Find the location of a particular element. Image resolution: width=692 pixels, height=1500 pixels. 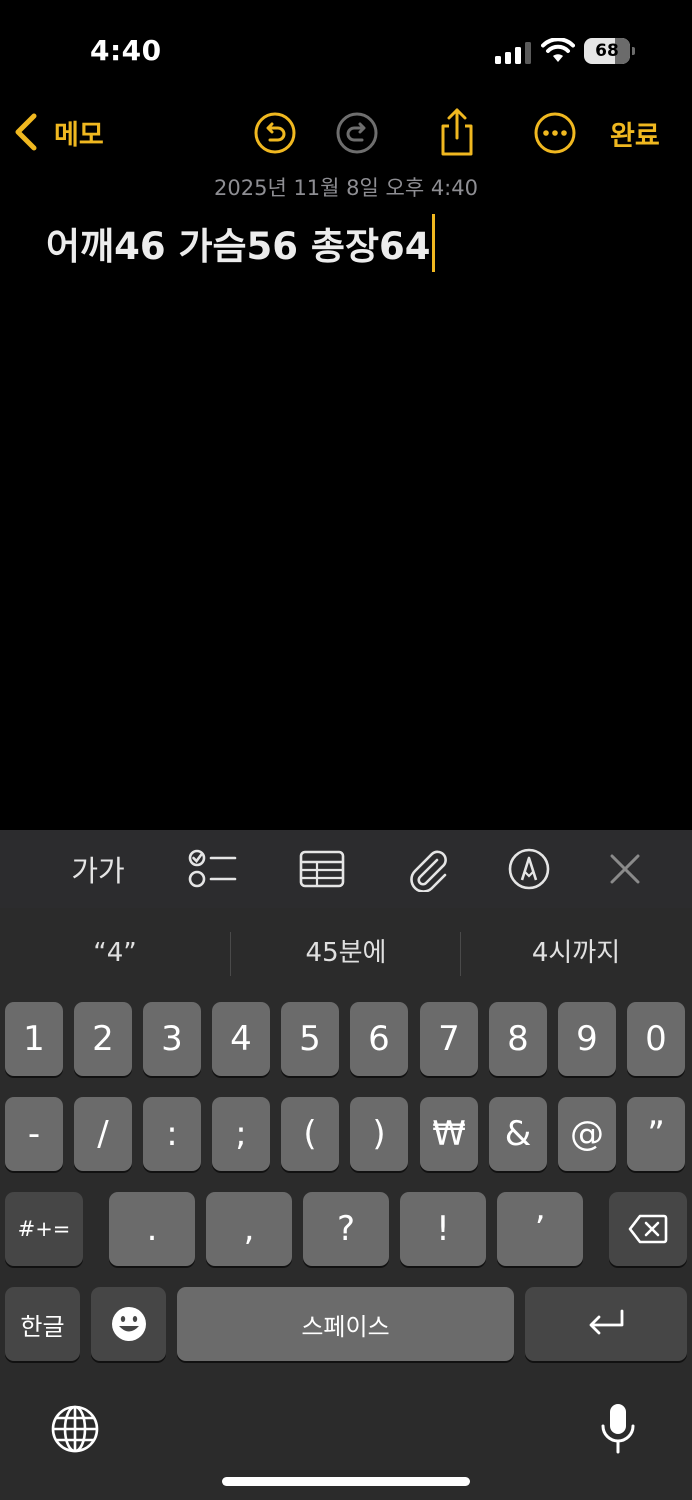

suggestion-bar: “4” 45분에 4시까지 is located at coordinates (346, 953).